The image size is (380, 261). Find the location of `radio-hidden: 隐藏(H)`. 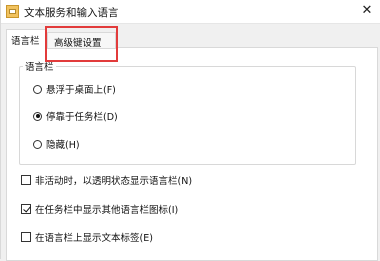

radio-hidden: 隐藏(H) is located at coordinates (56, 144).